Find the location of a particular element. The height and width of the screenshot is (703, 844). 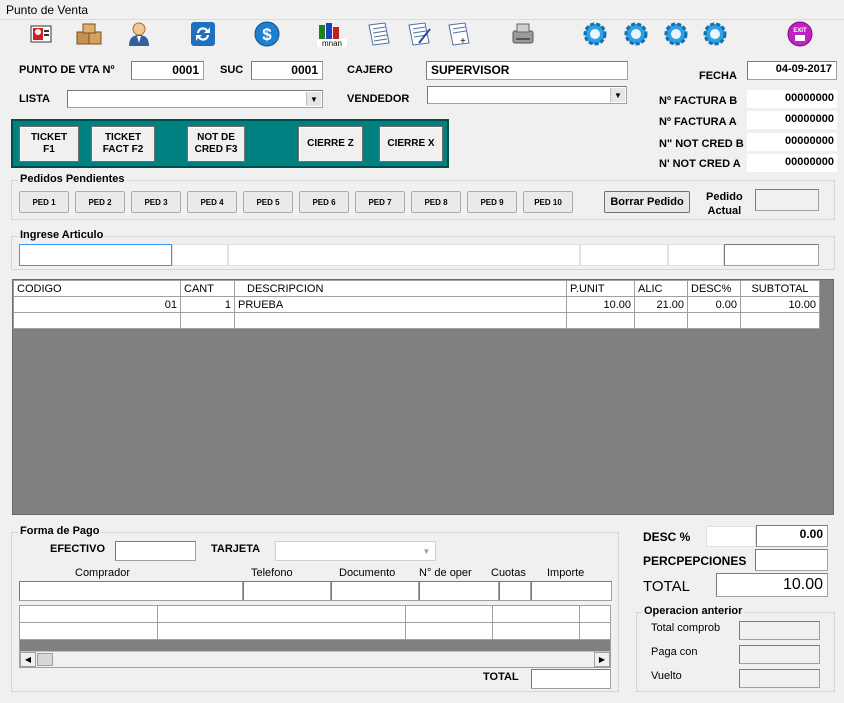

pagos-grid-rows is located at coordinates (315, 623).